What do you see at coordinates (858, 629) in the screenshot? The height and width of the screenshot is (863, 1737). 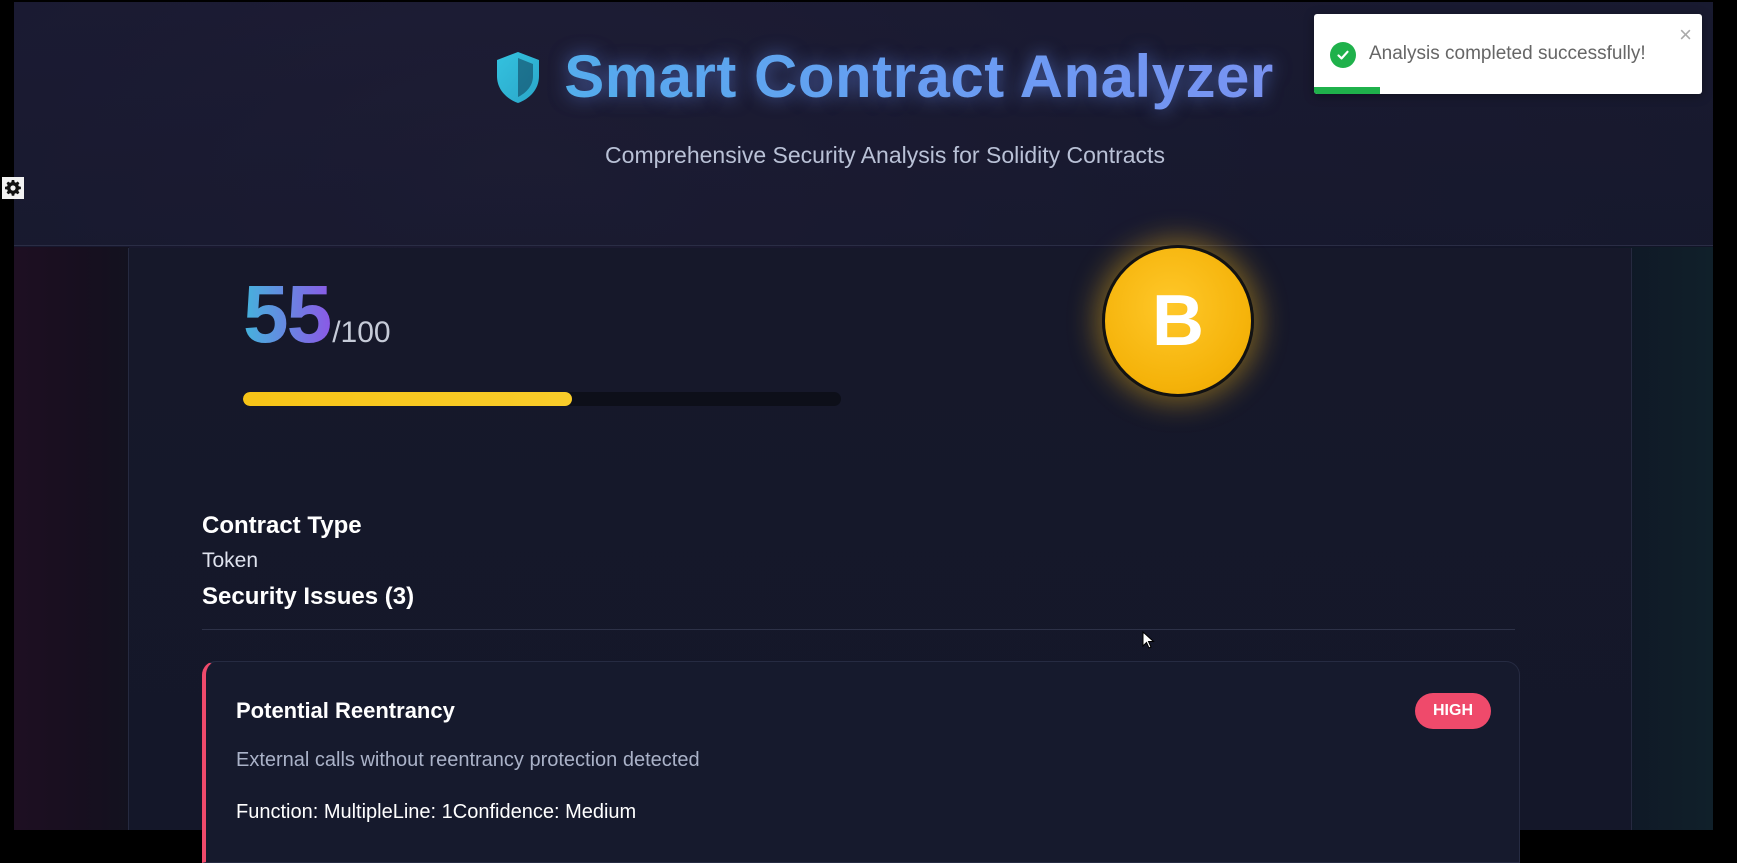 I see `section-divider` at bounding box center [858, 629].